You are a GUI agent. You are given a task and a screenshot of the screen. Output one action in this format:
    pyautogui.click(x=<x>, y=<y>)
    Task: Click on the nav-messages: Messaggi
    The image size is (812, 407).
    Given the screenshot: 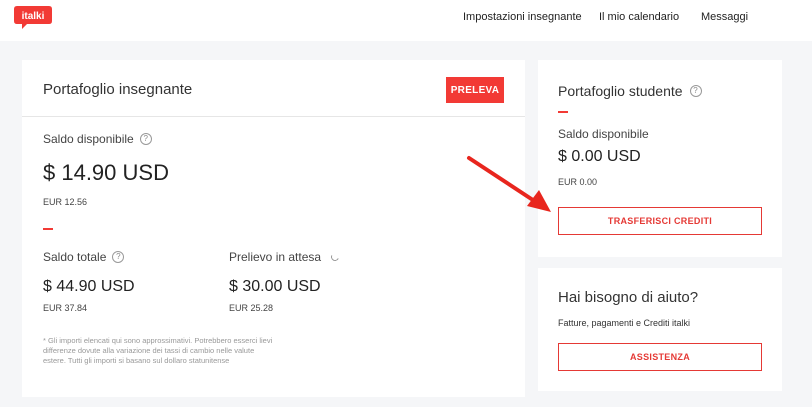 What is the action you would take?
    pyautogui.click(x=724, y=17)
    